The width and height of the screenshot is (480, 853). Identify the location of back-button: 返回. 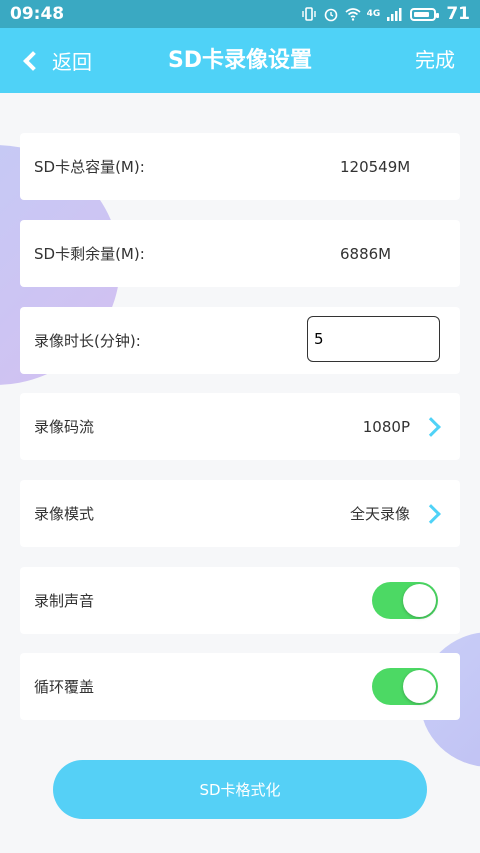
(56, 60).